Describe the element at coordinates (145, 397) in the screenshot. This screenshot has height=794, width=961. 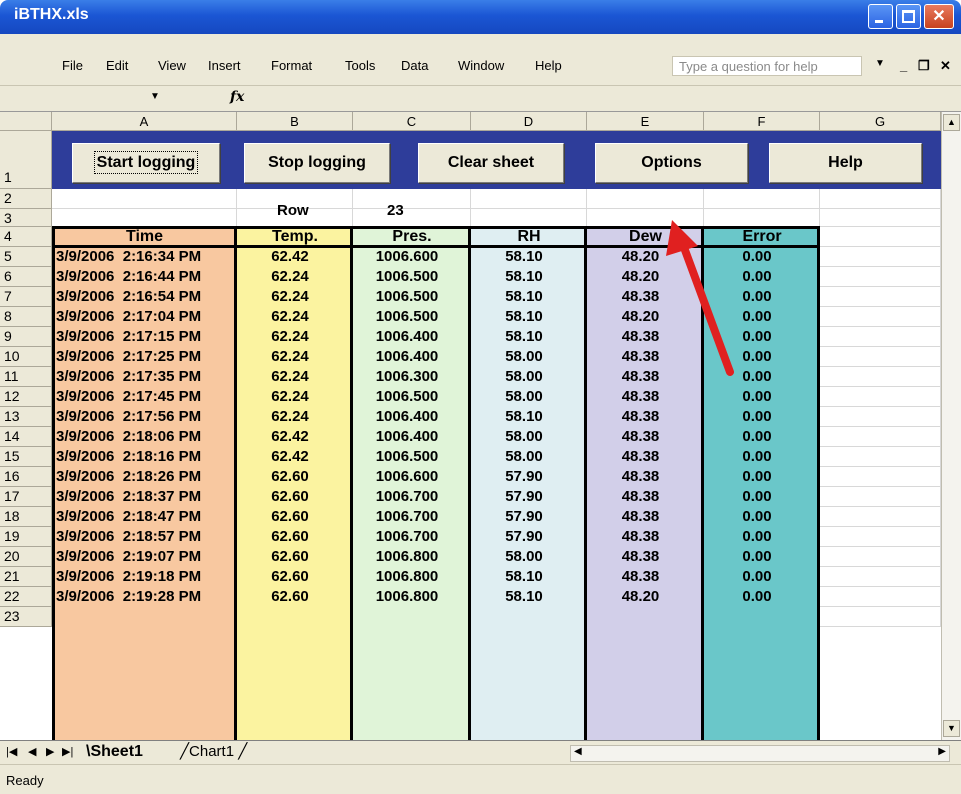
I see `table-cell: 3/9/2006 2:17:45 PM` at that location.